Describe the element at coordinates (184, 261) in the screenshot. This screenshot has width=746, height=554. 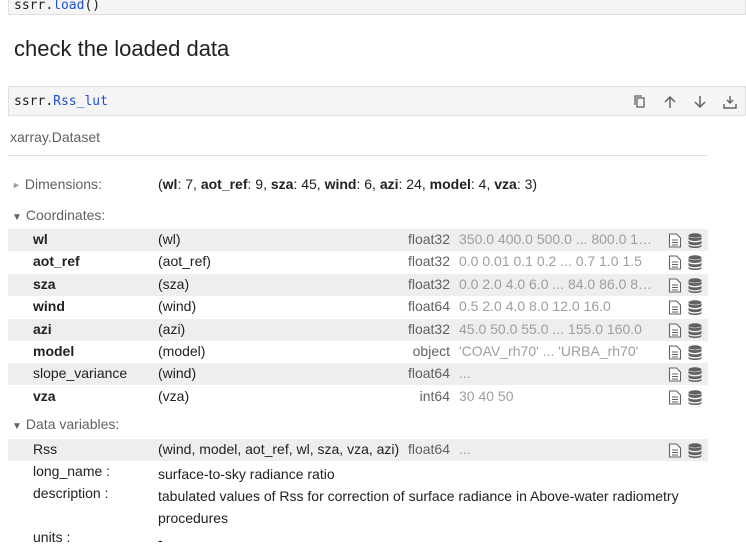
I see `variable-dims: (aot_ref)` at that location.